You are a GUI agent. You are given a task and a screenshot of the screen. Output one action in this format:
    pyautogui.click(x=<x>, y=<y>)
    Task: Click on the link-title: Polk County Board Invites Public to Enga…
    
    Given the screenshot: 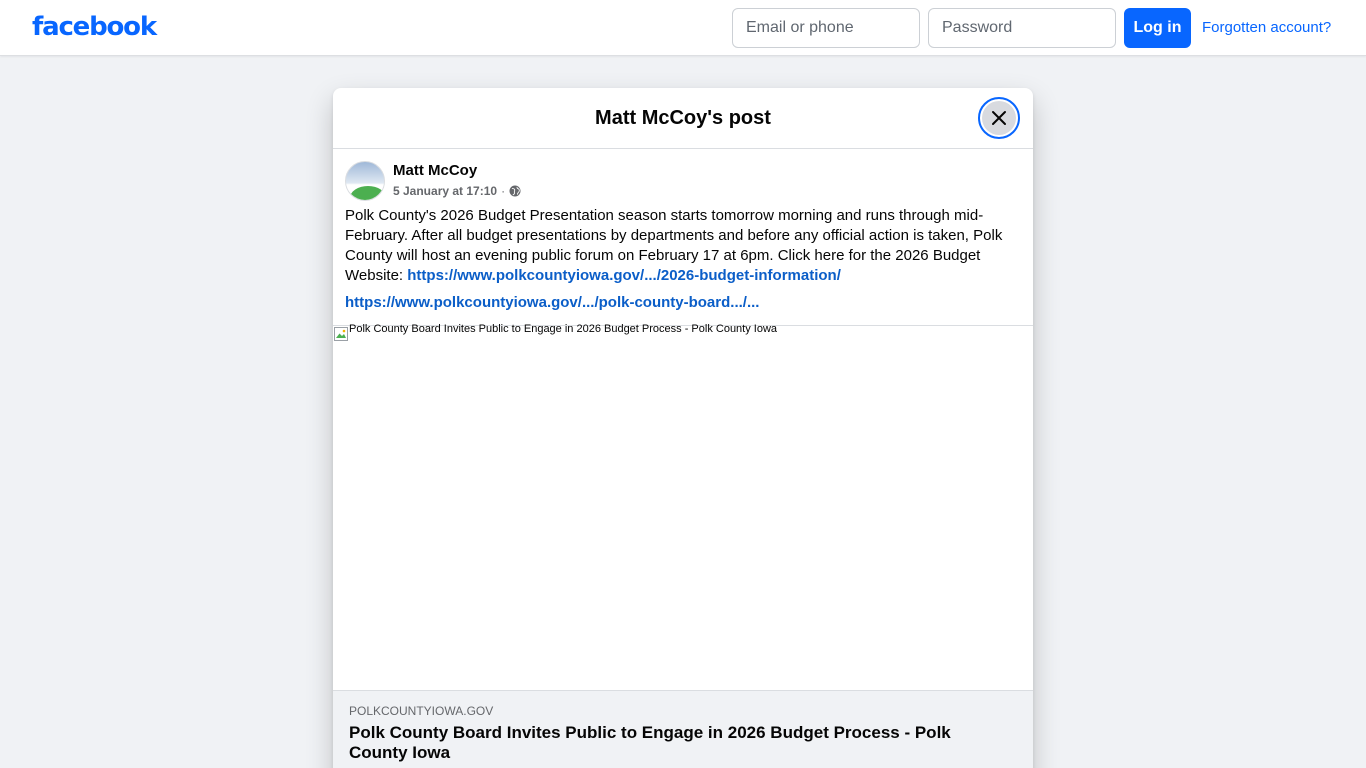 What is the action you would take?
    pyautogui.click(x=650, y=742)
    